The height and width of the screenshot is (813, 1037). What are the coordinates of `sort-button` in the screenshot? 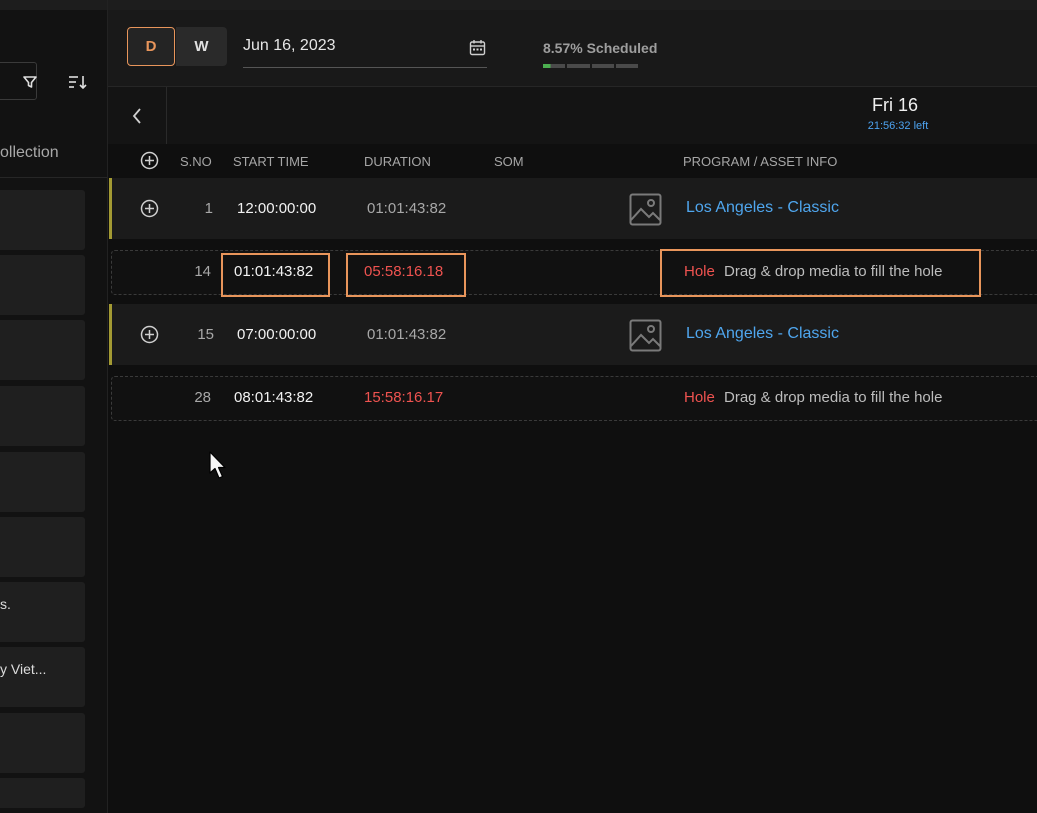 It's located at (78, 82).